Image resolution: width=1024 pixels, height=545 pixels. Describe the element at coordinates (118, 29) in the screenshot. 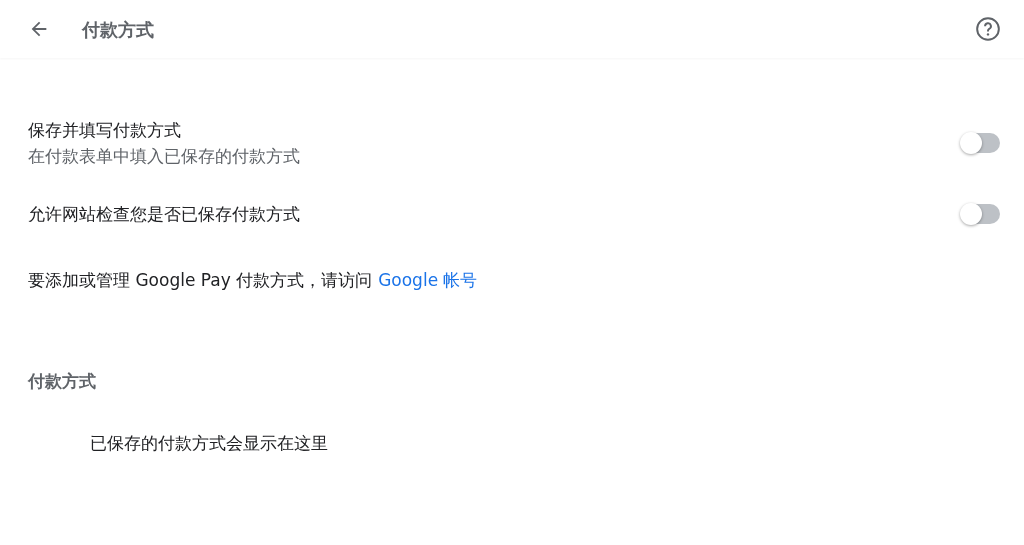

I see `page-title: 付款方式` at that location.